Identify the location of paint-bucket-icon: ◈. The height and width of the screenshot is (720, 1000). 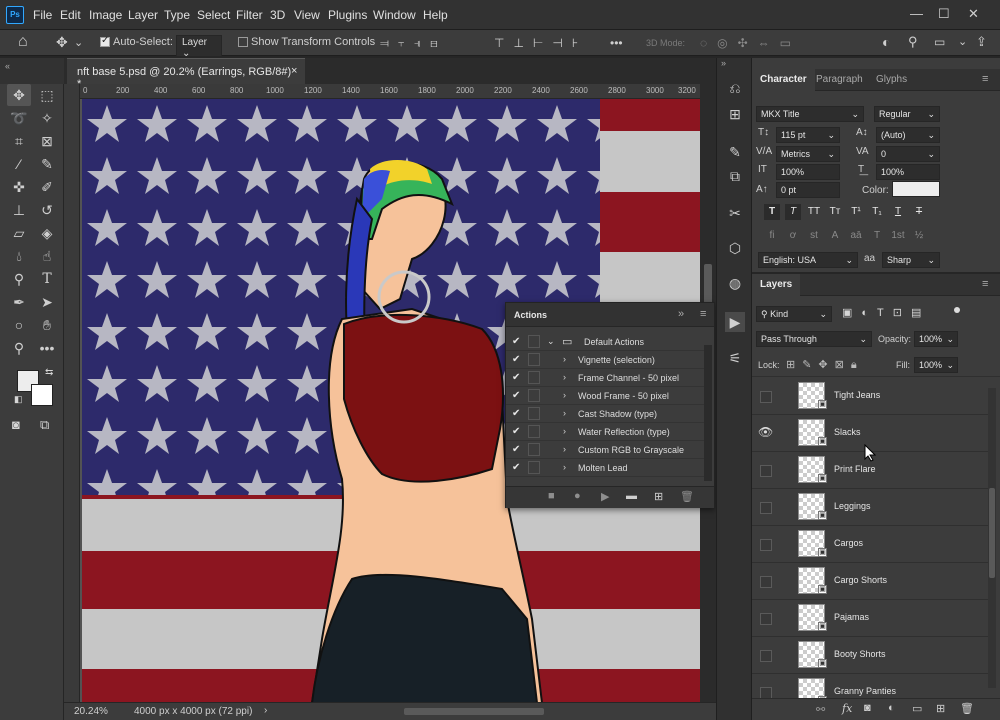
(47, 233).